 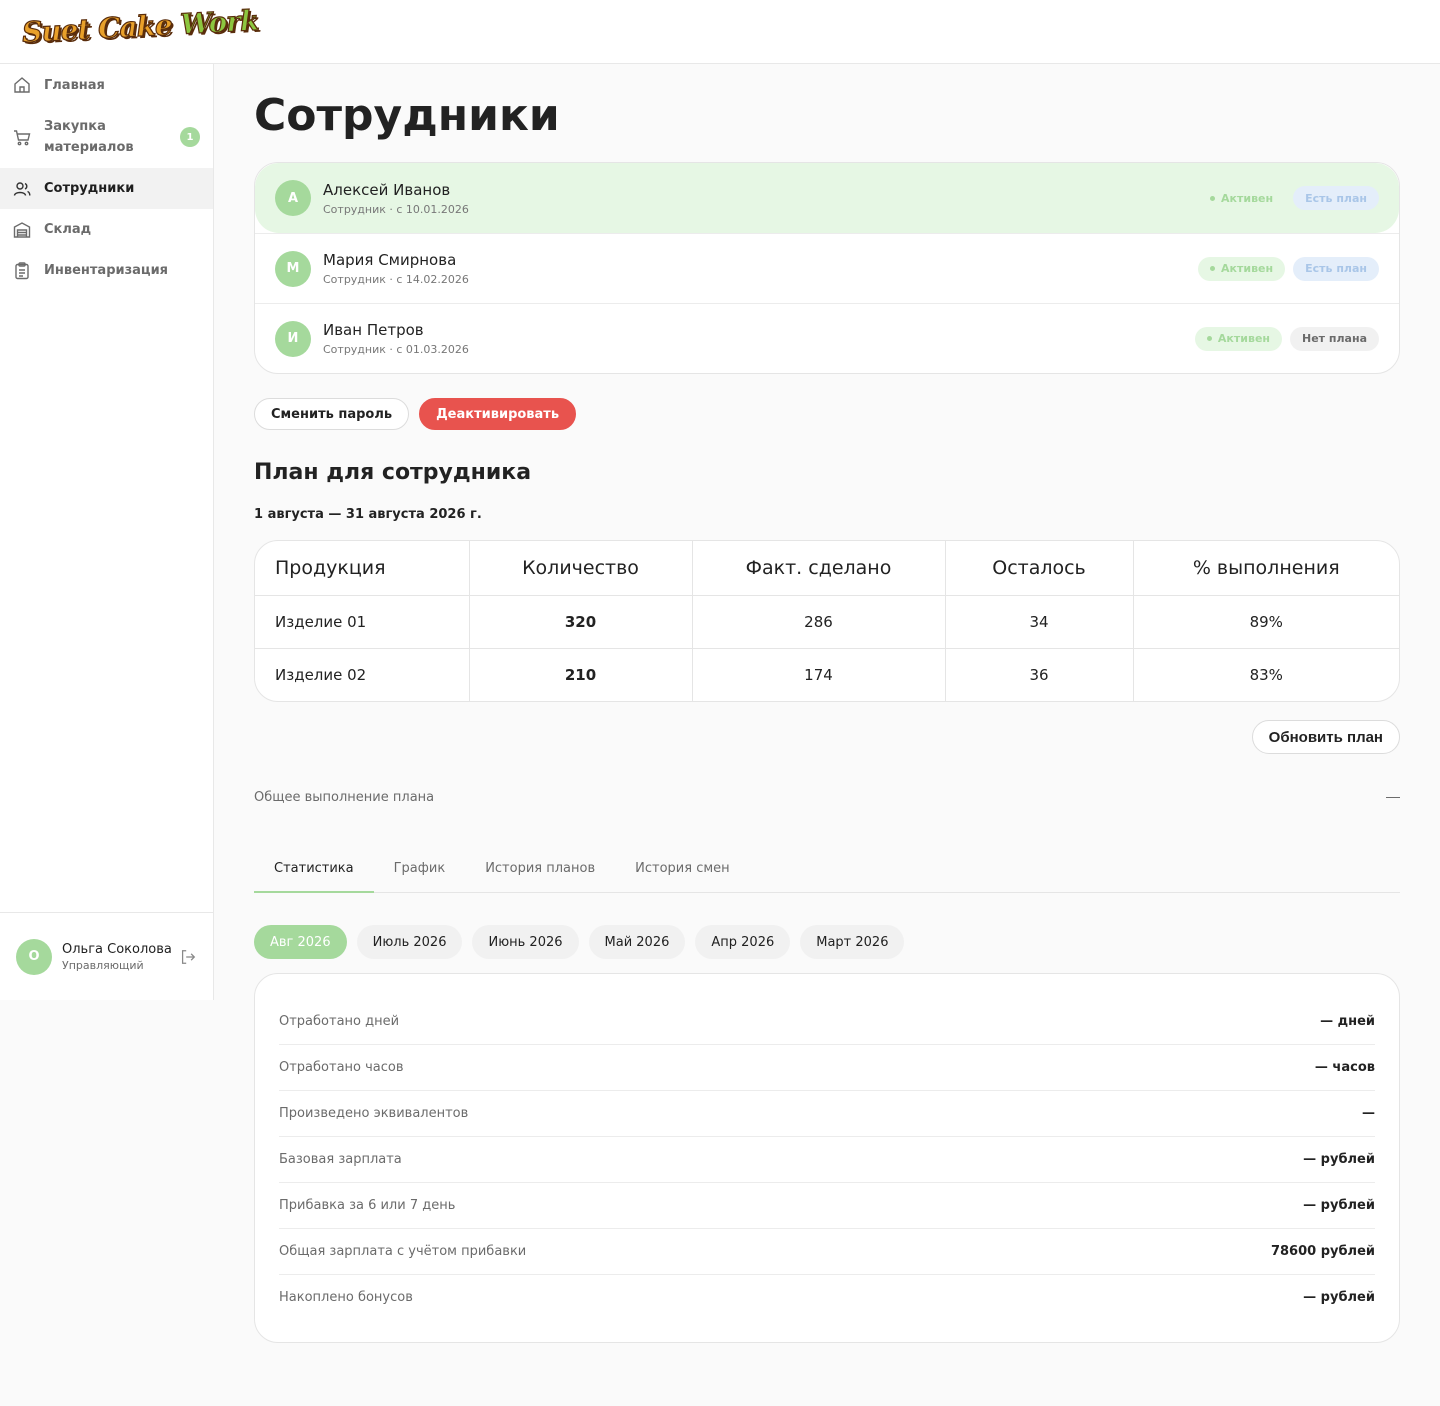 I want to click on month-chip: Июнь 2026, so click(x=525, y=942).